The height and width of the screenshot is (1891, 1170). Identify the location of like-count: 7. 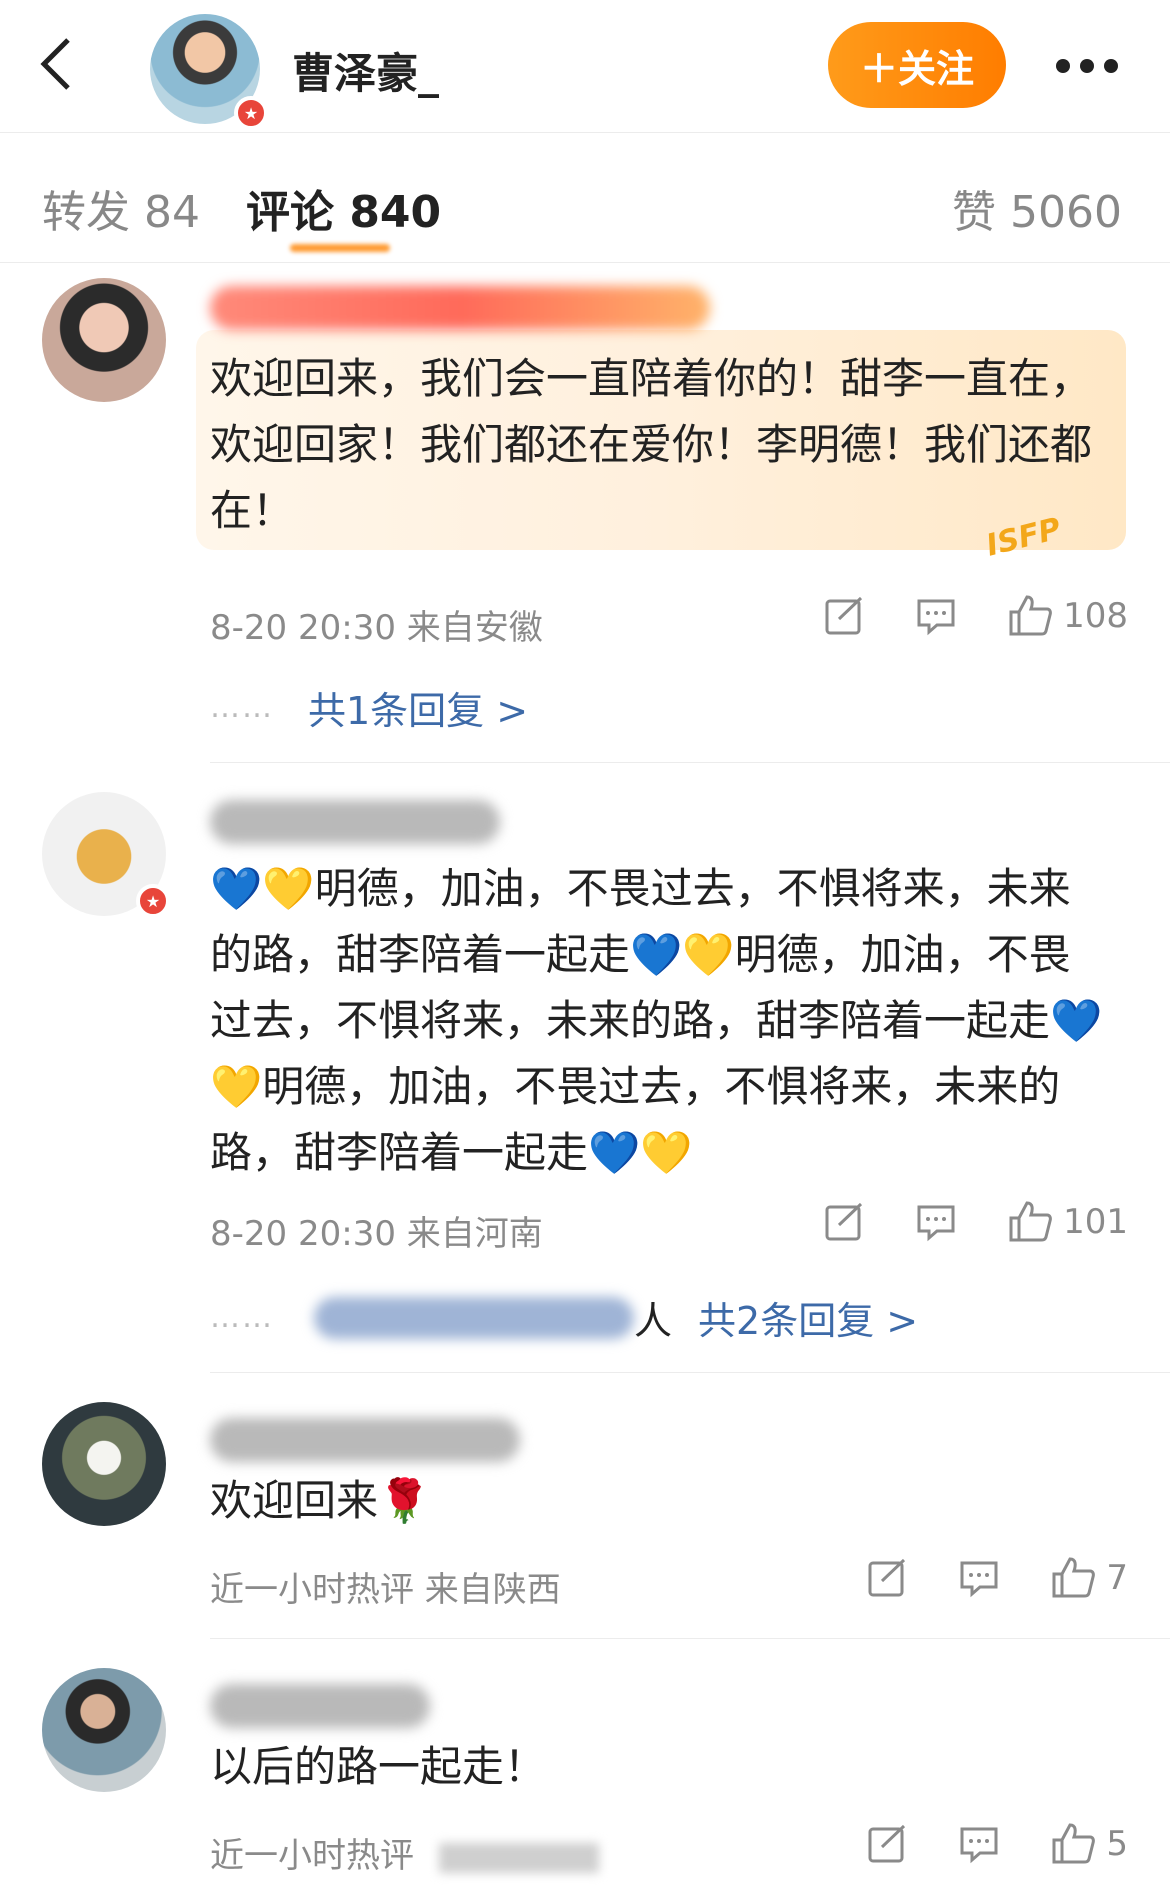
(1117, 1578).